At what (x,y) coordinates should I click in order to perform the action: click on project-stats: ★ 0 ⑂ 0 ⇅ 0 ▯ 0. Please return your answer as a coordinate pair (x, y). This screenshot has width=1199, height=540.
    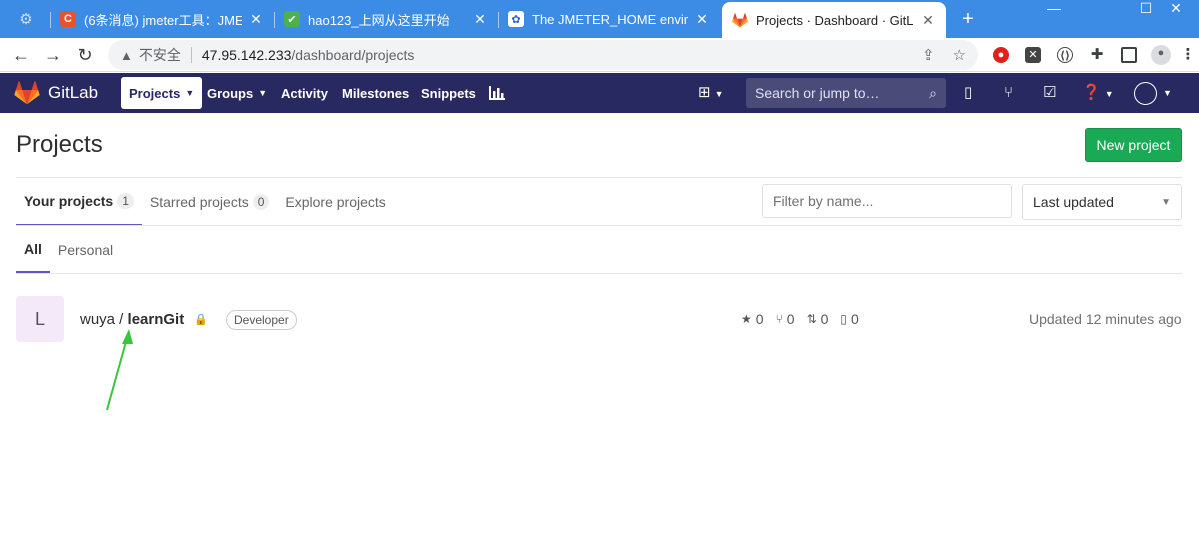
    Looking at the image, I should click on (800, 319).